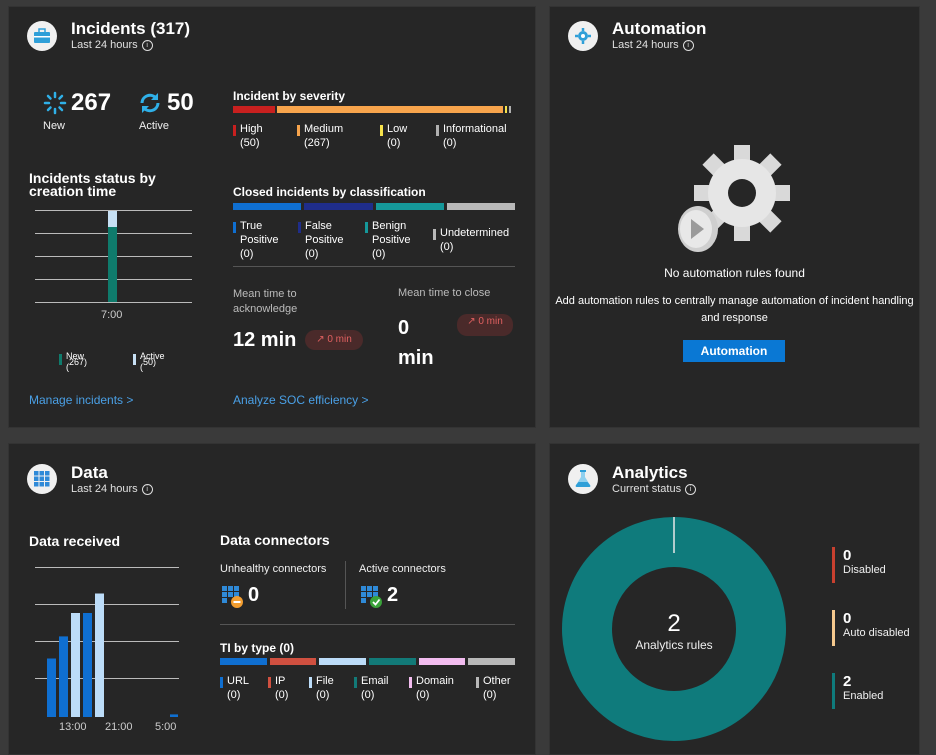 The image size is (936, 755). I want to click on status-chart-tick: 7:00, so click(112, 315).